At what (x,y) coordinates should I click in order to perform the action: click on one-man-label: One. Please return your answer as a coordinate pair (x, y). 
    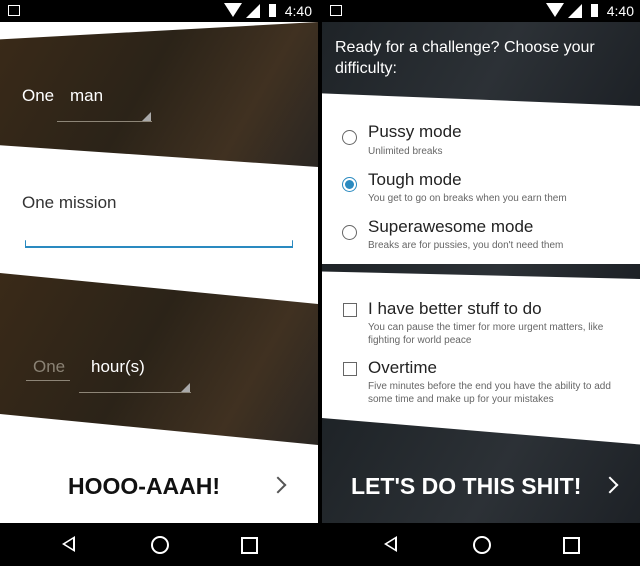
    Looking at the image, I should click on (38, 95).